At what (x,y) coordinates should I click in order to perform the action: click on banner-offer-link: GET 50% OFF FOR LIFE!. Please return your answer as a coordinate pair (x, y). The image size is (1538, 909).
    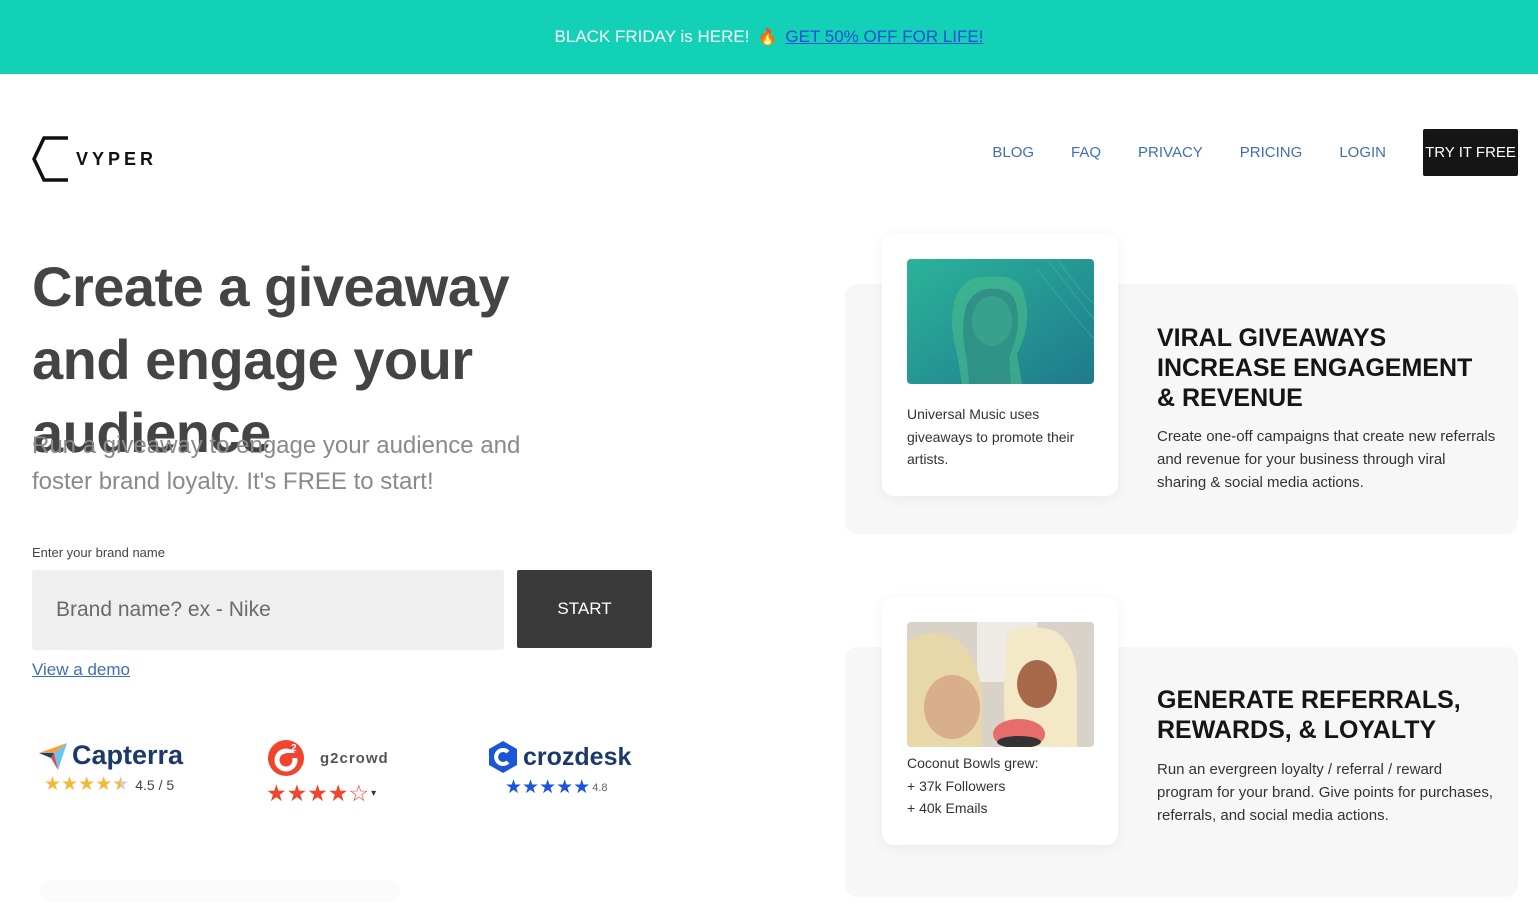
    Looking at the image, I should click on (884, 37).